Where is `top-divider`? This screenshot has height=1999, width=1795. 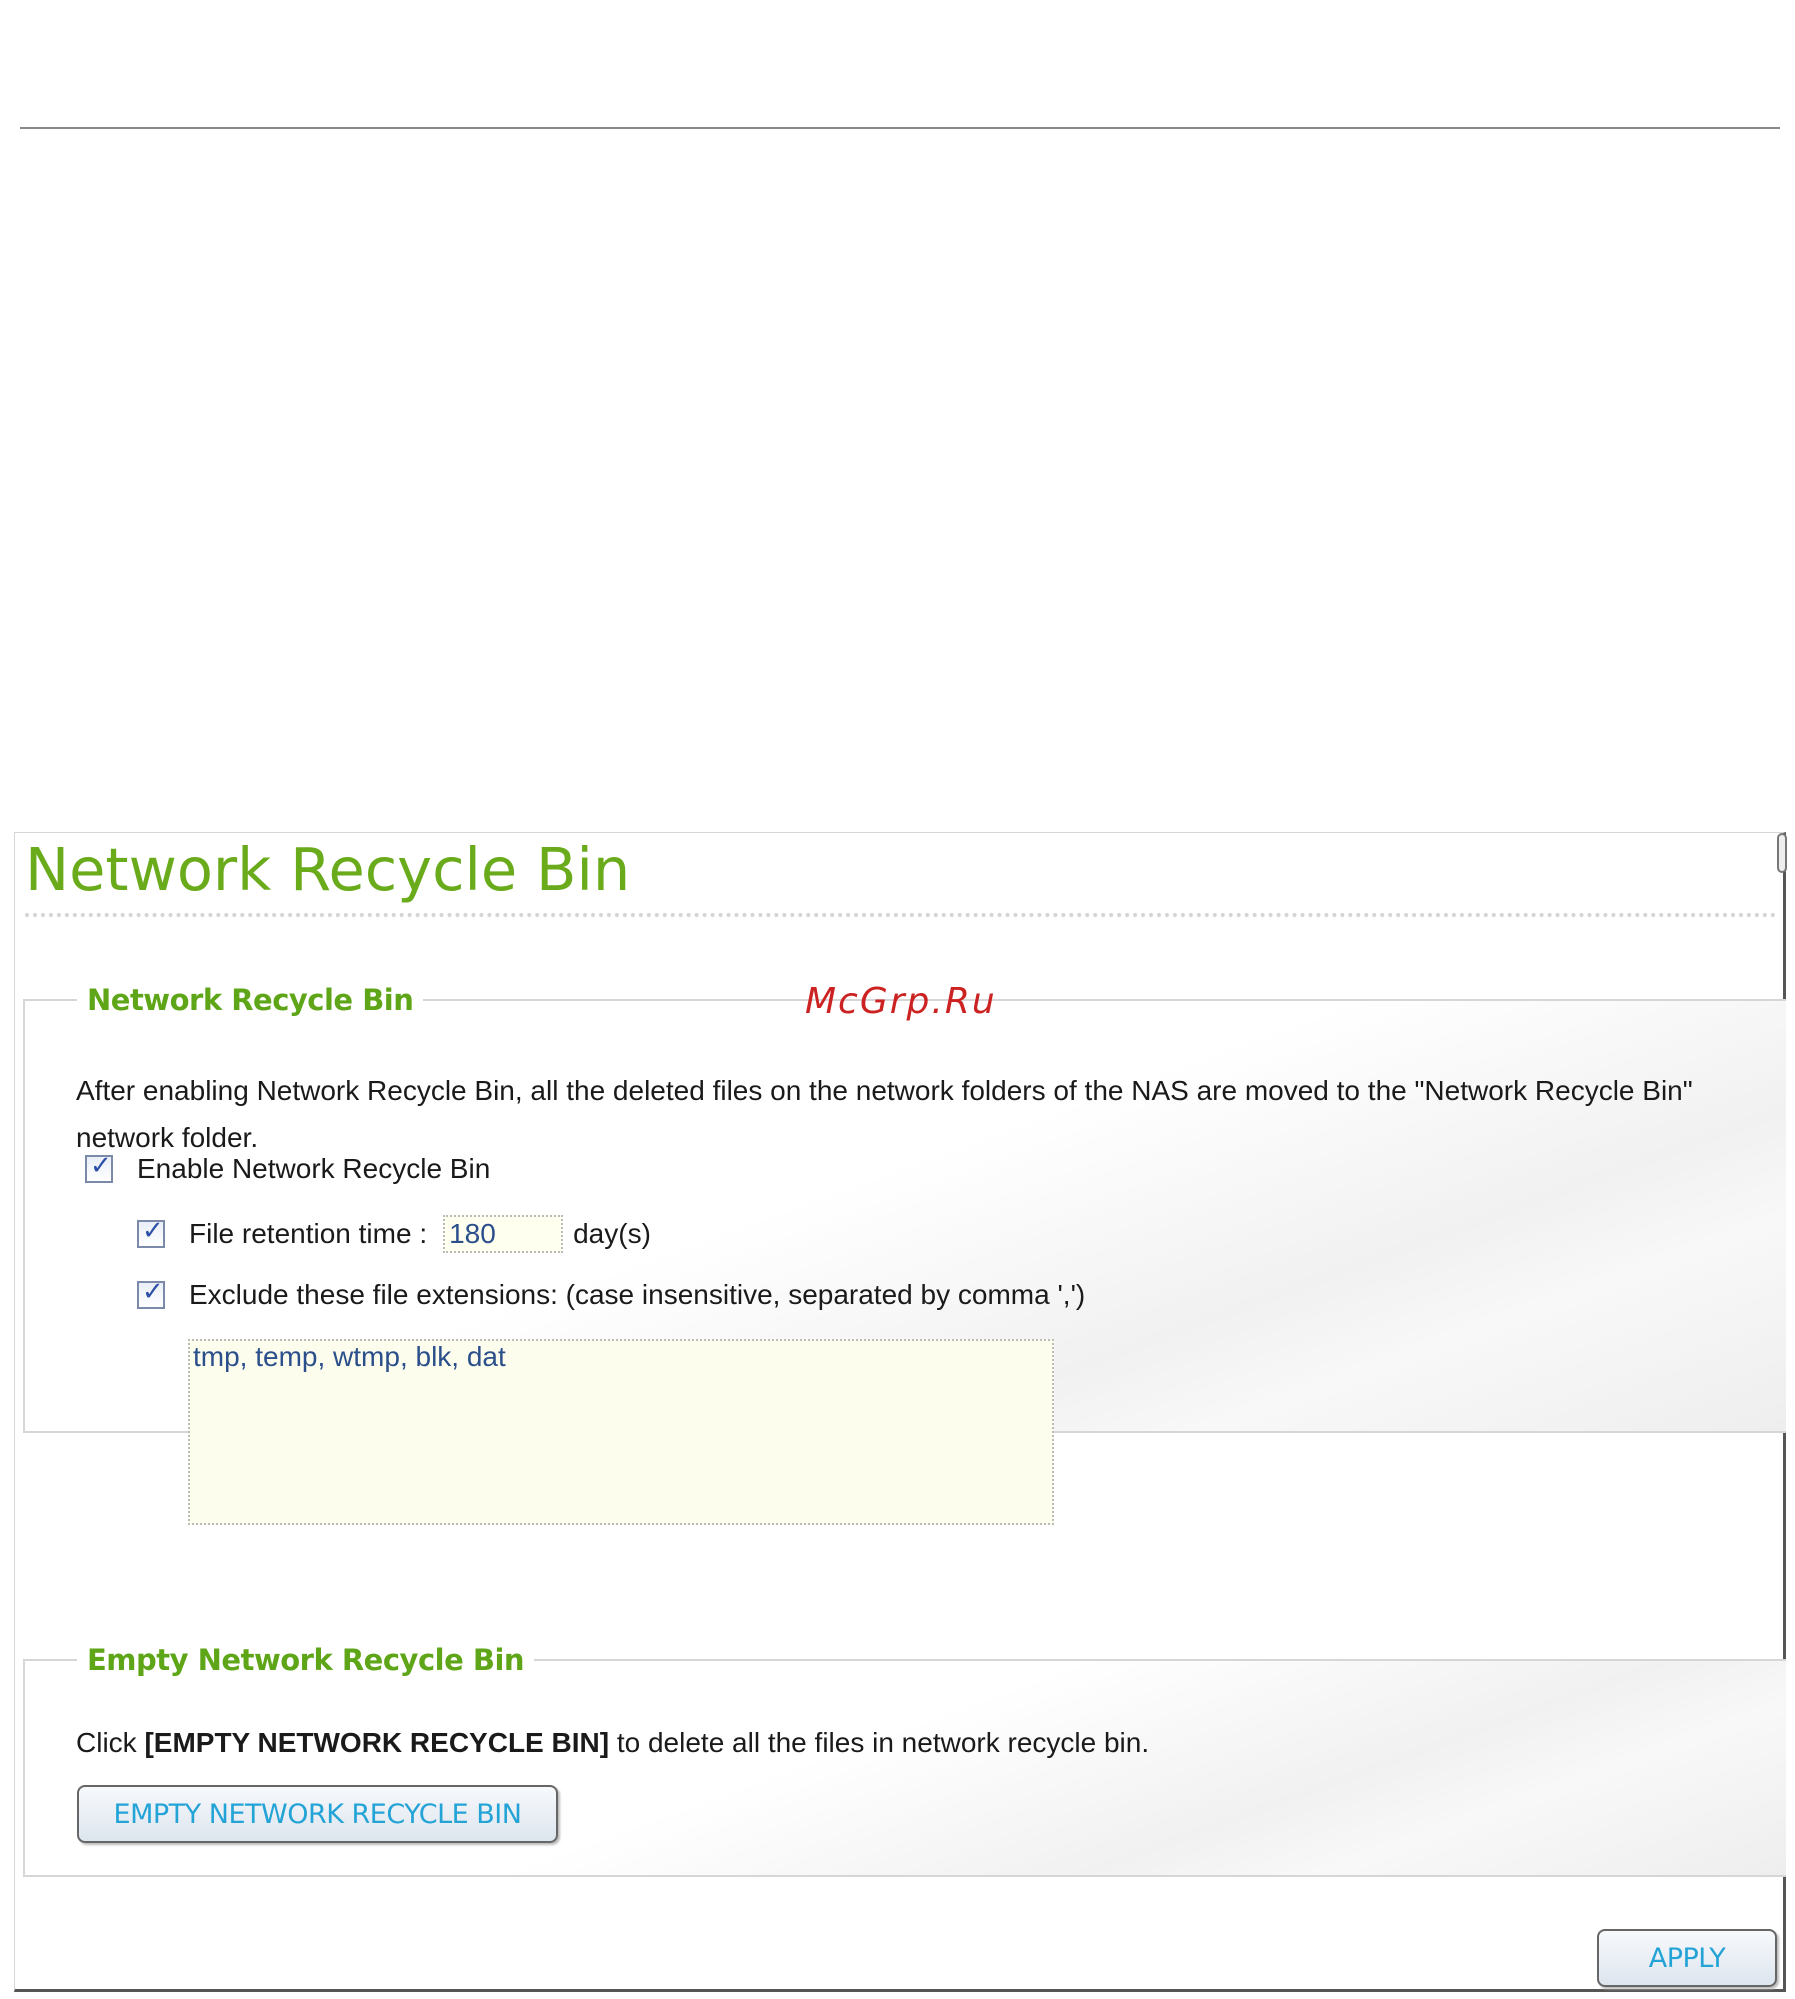
top-divider is located at coordinates (900, 128).